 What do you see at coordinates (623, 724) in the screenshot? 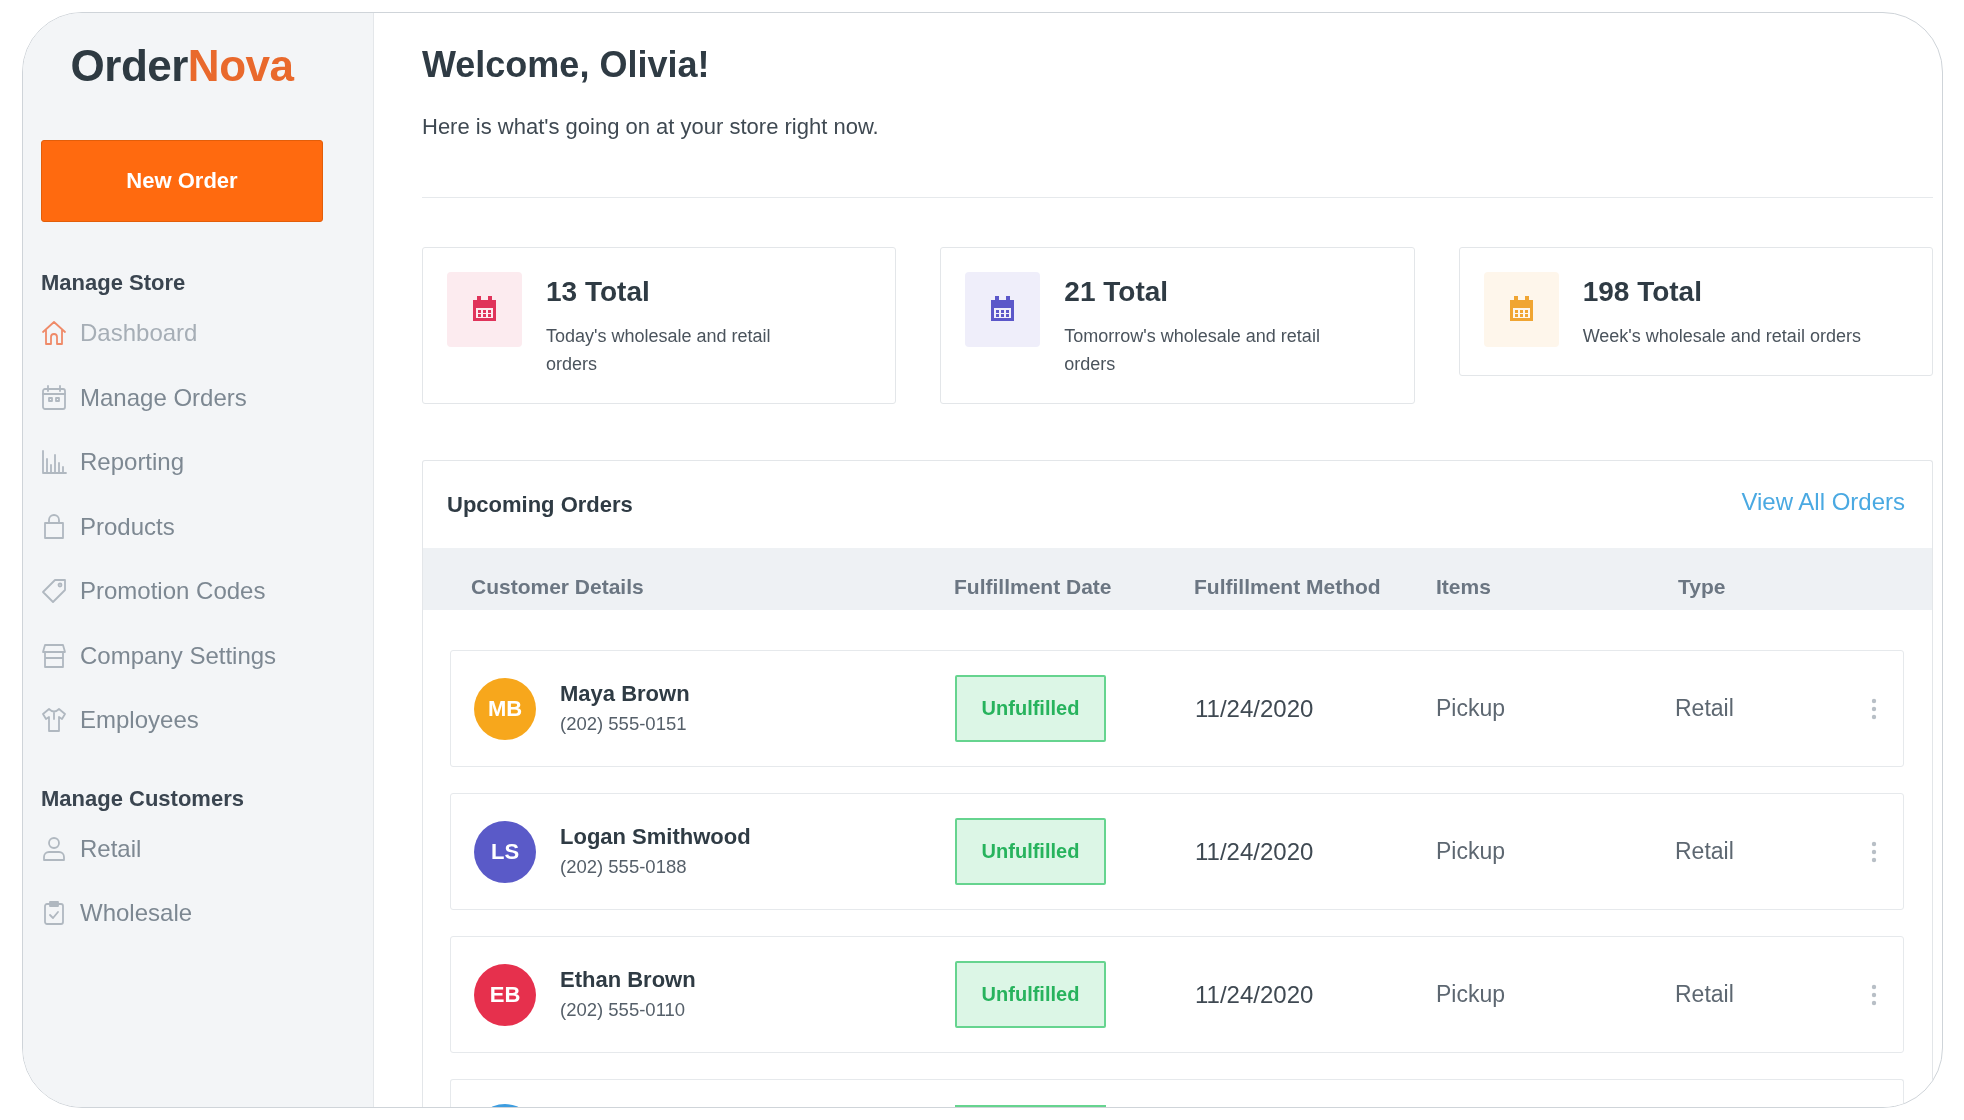
I see `customer-phone: (202) 555-0151` at bounding box center [623, 724].